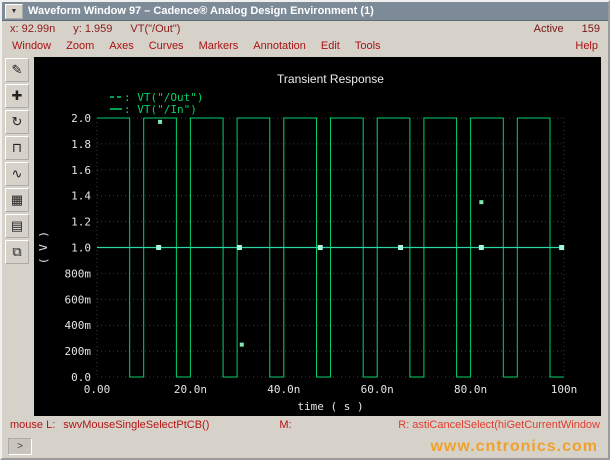 The image size is (610, 460). What do you see at coordinates (190, 389) in the screenshot?
I see `x-tick-label: 20.0n` at bounding box center [190, 389].